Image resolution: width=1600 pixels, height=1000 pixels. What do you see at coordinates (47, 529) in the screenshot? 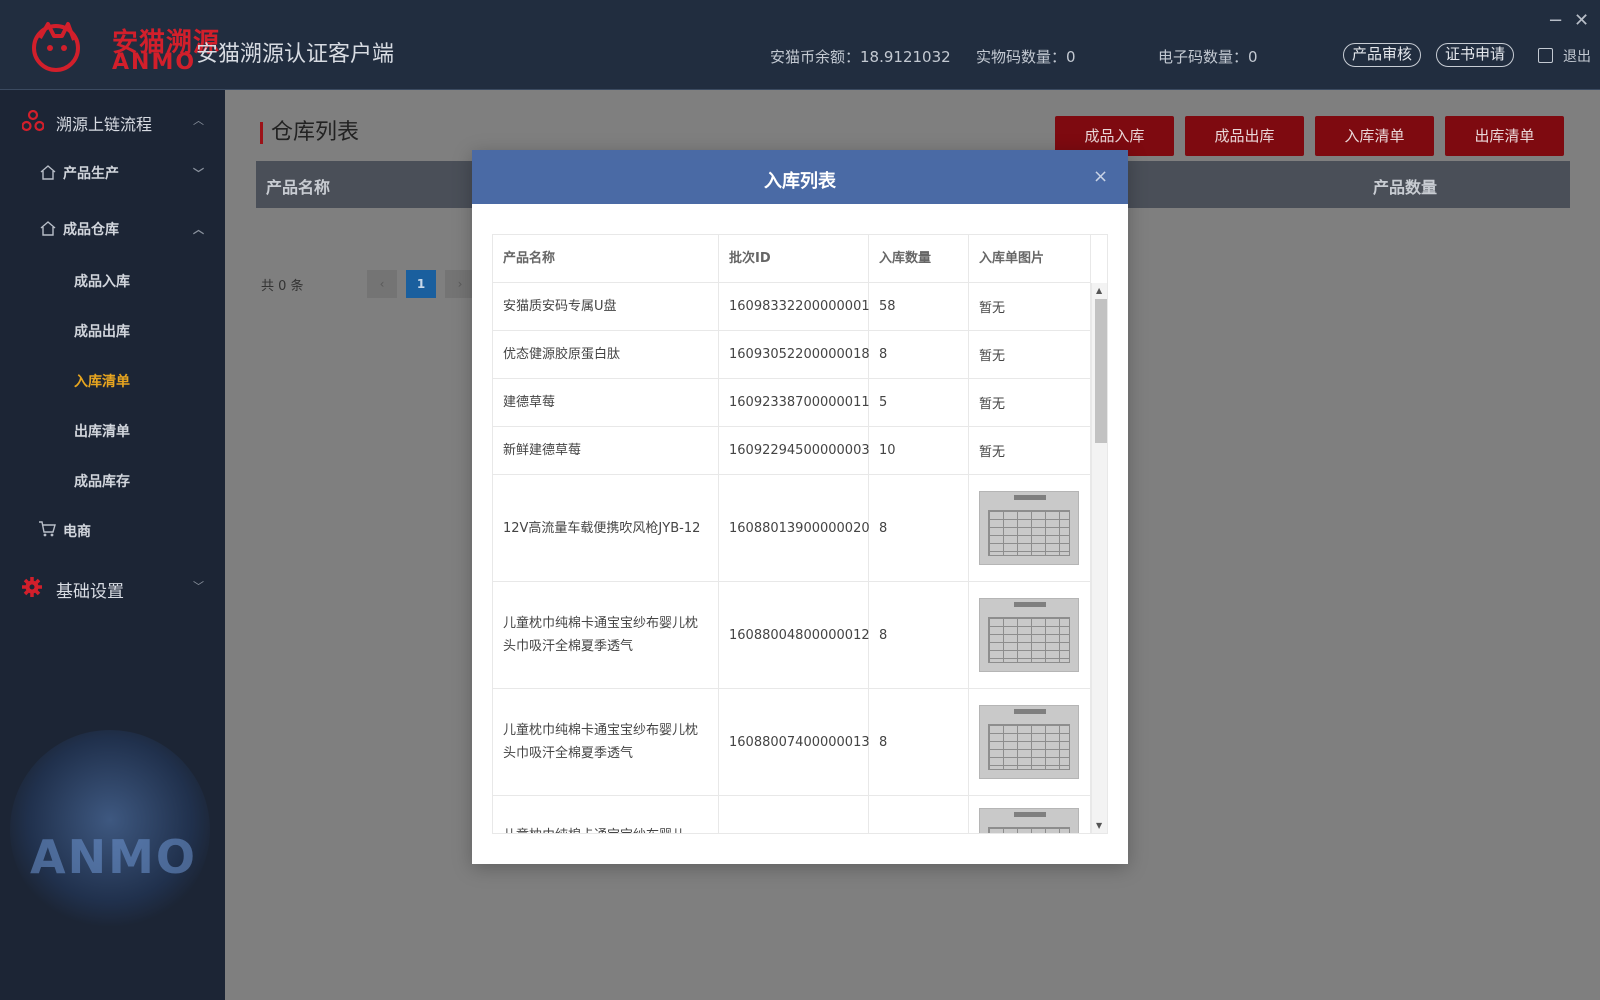
I see `cart-icon` at bounding box center [47, 529].